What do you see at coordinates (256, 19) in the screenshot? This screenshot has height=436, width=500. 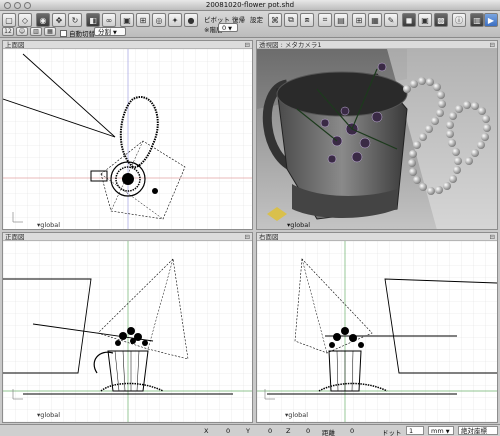 I see `settings-button: 設定` at bounding box center [256, 19].